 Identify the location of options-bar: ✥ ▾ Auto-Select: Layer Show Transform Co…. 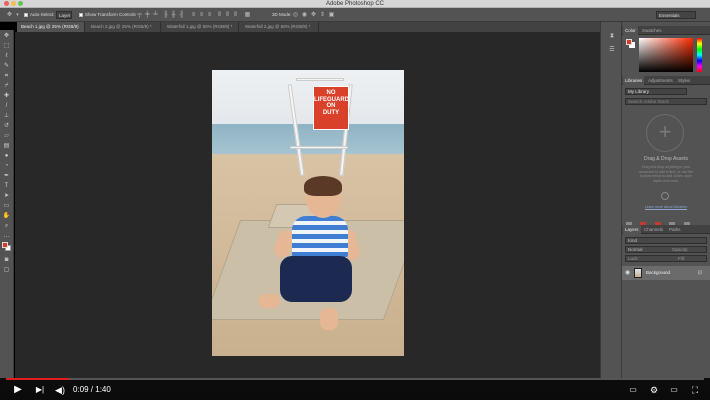
(355, 15).